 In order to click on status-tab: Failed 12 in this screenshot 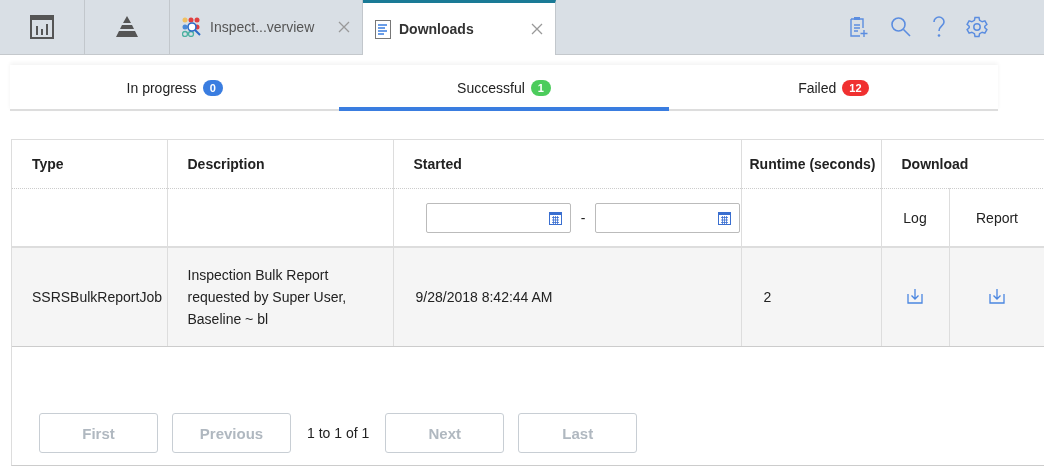, I will do `click(833, 88)`.